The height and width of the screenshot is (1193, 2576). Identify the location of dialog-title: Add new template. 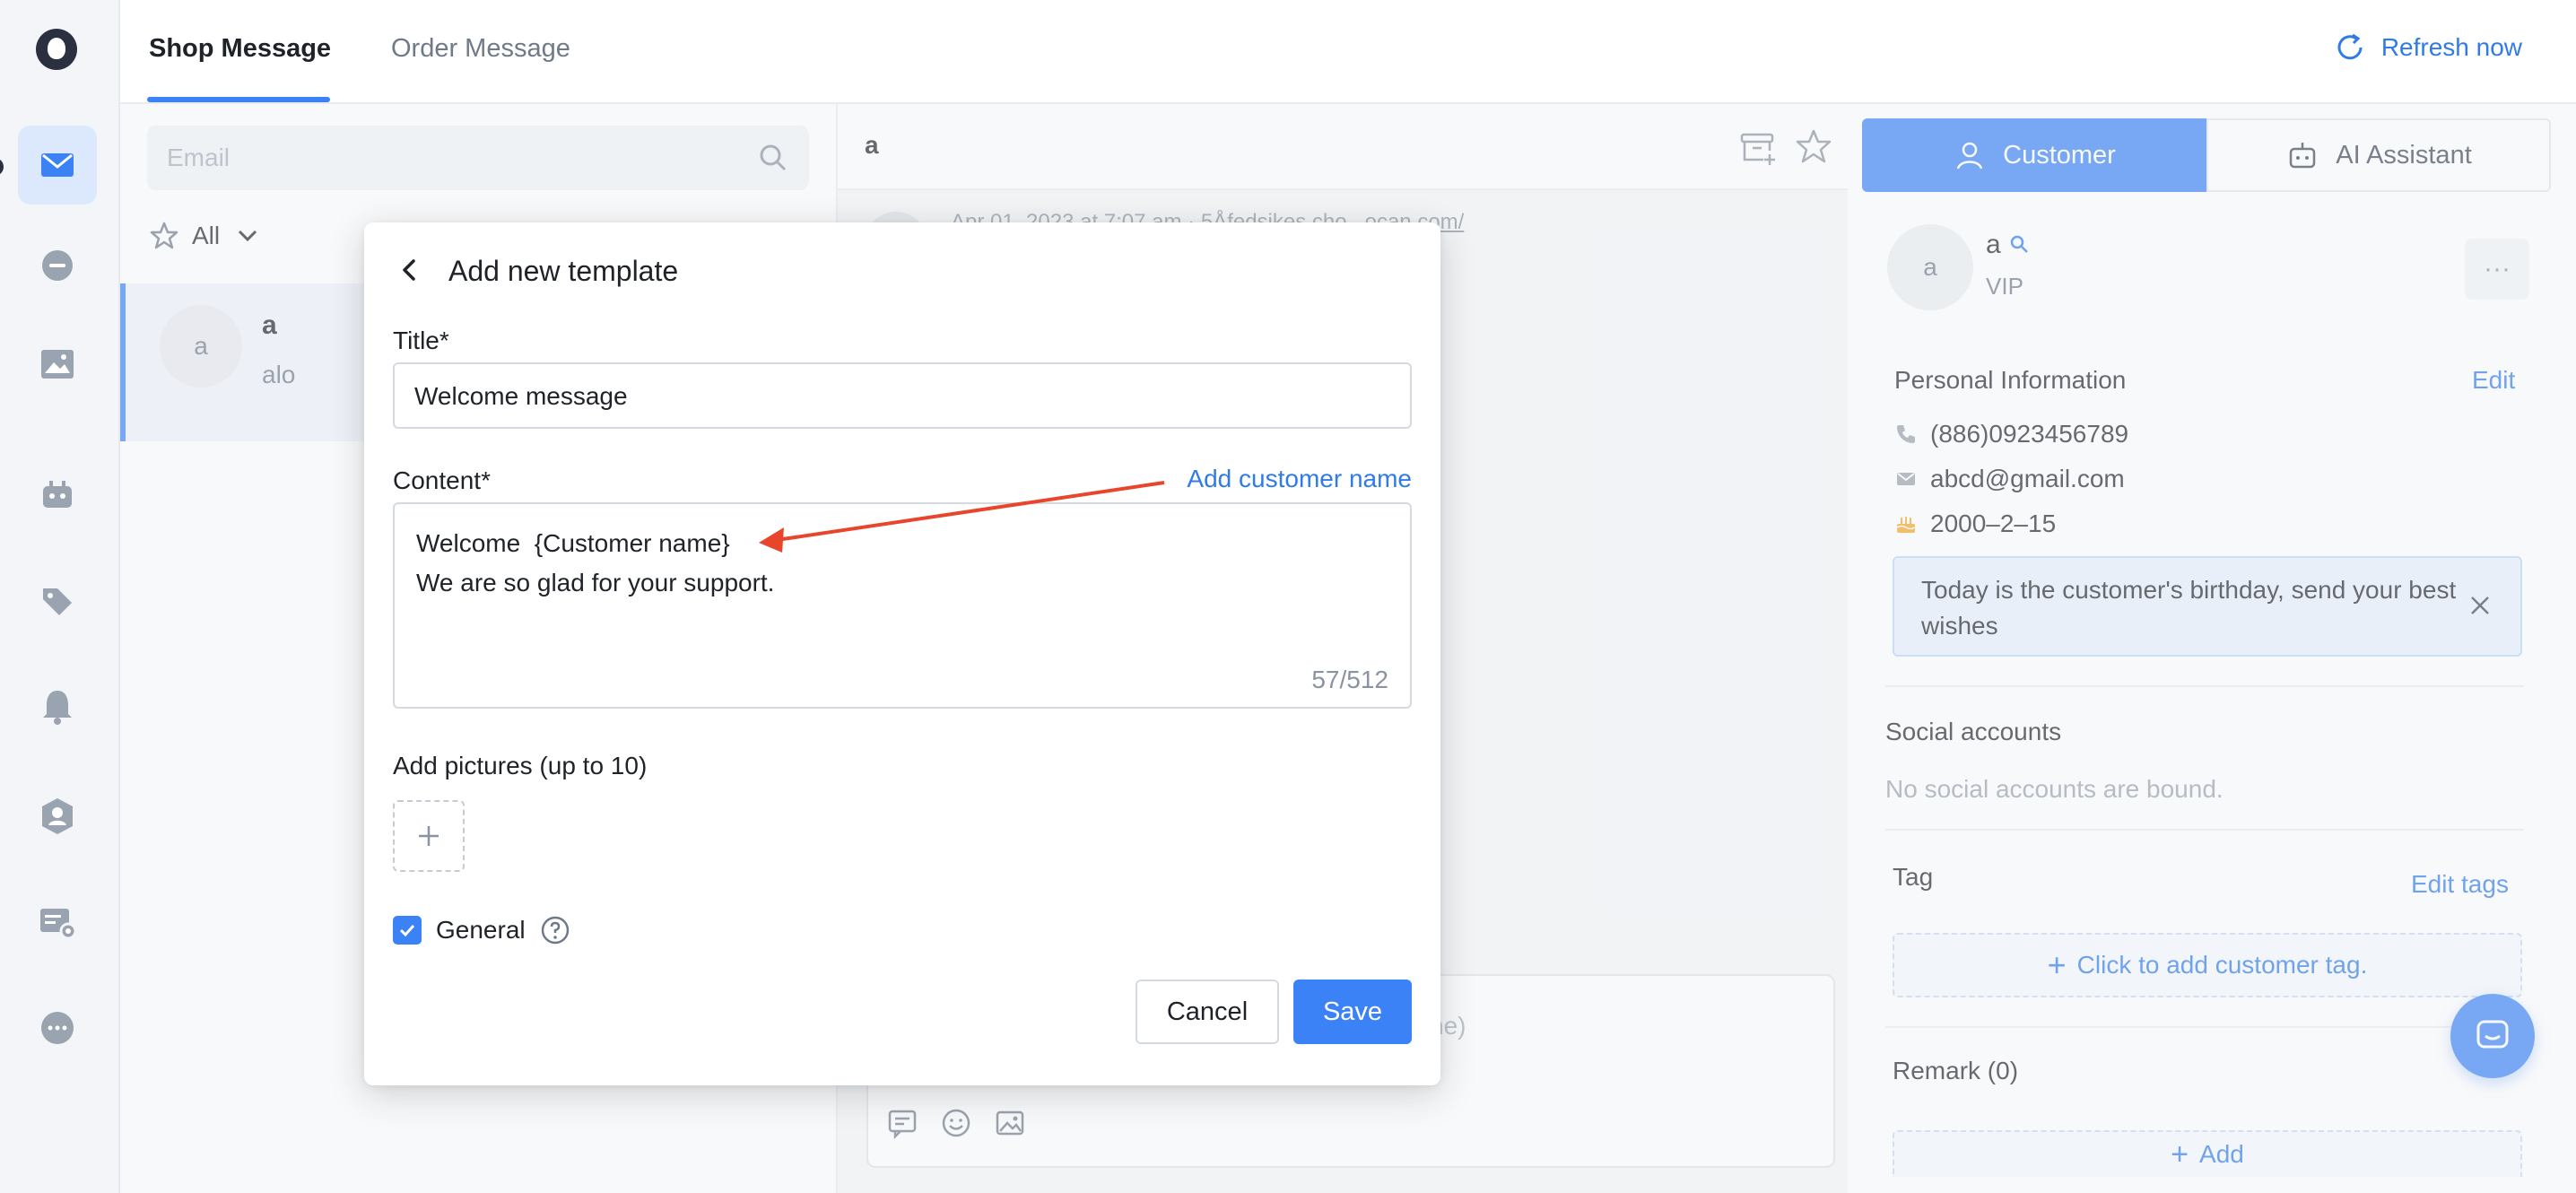
(563, 271).